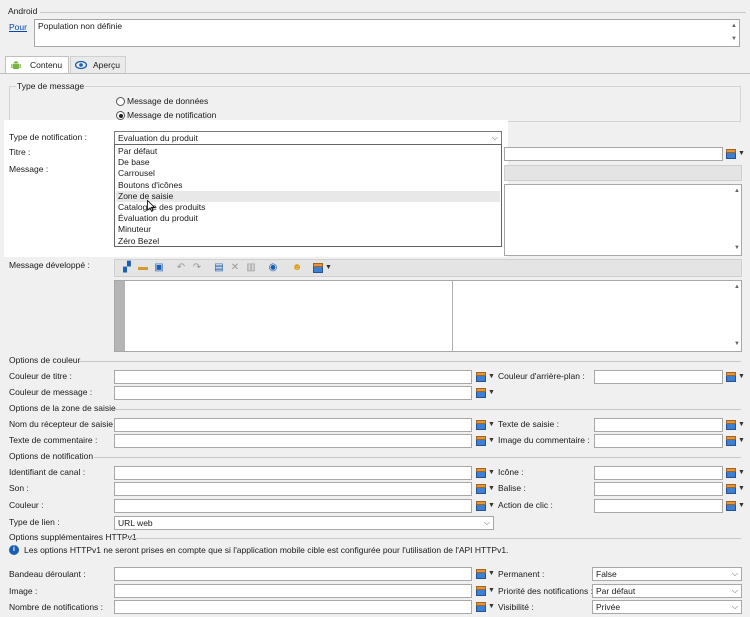 The height and width of the screenshot is (617, 750). What do you see at coordinates (375, 73) in the screenshot?
I see `tab-strip-line` at bounding box center [375, 73].